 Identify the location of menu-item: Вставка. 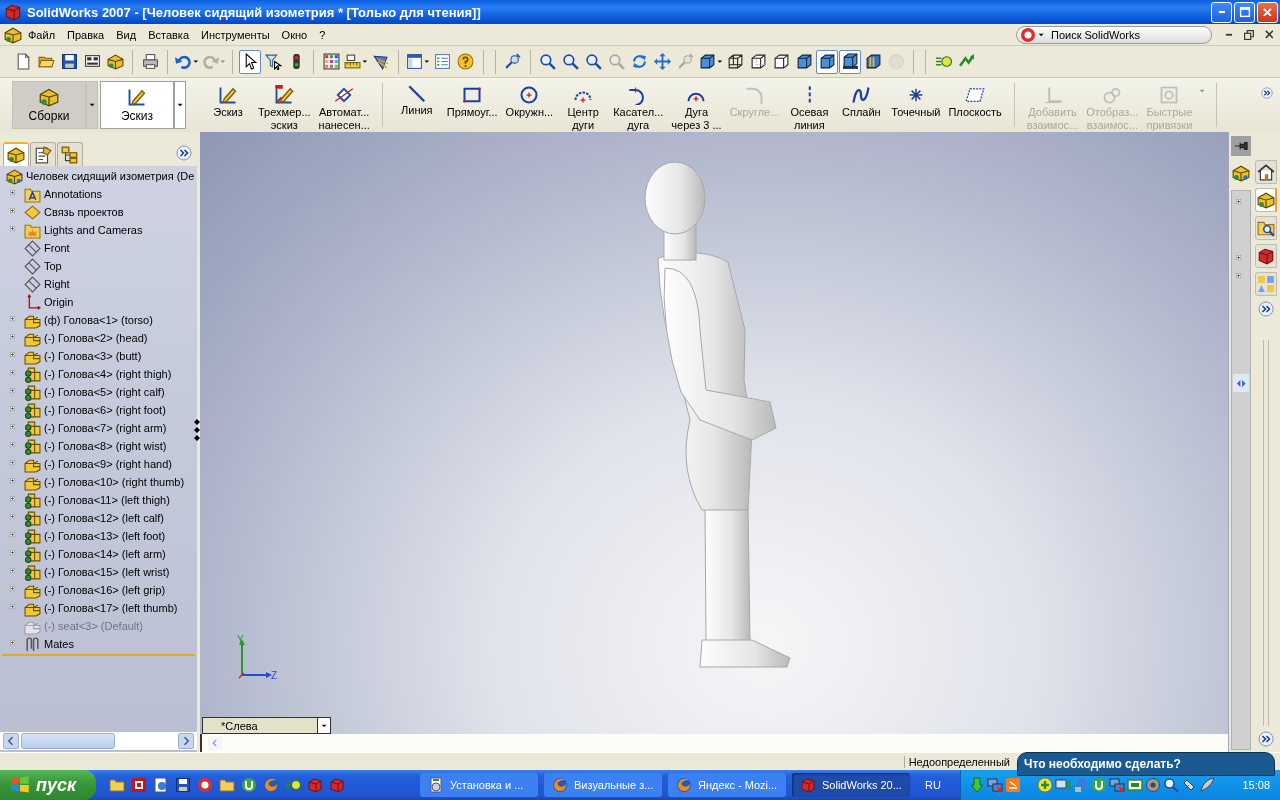
(168, 34).